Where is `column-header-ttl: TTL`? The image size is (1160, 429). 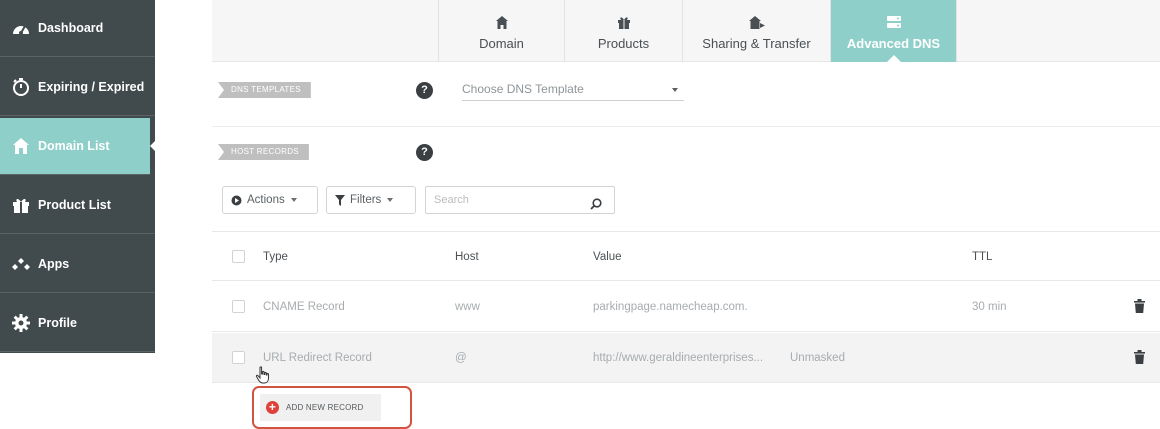
column-header-ttl: TTL is located at coordinates (982, 257).